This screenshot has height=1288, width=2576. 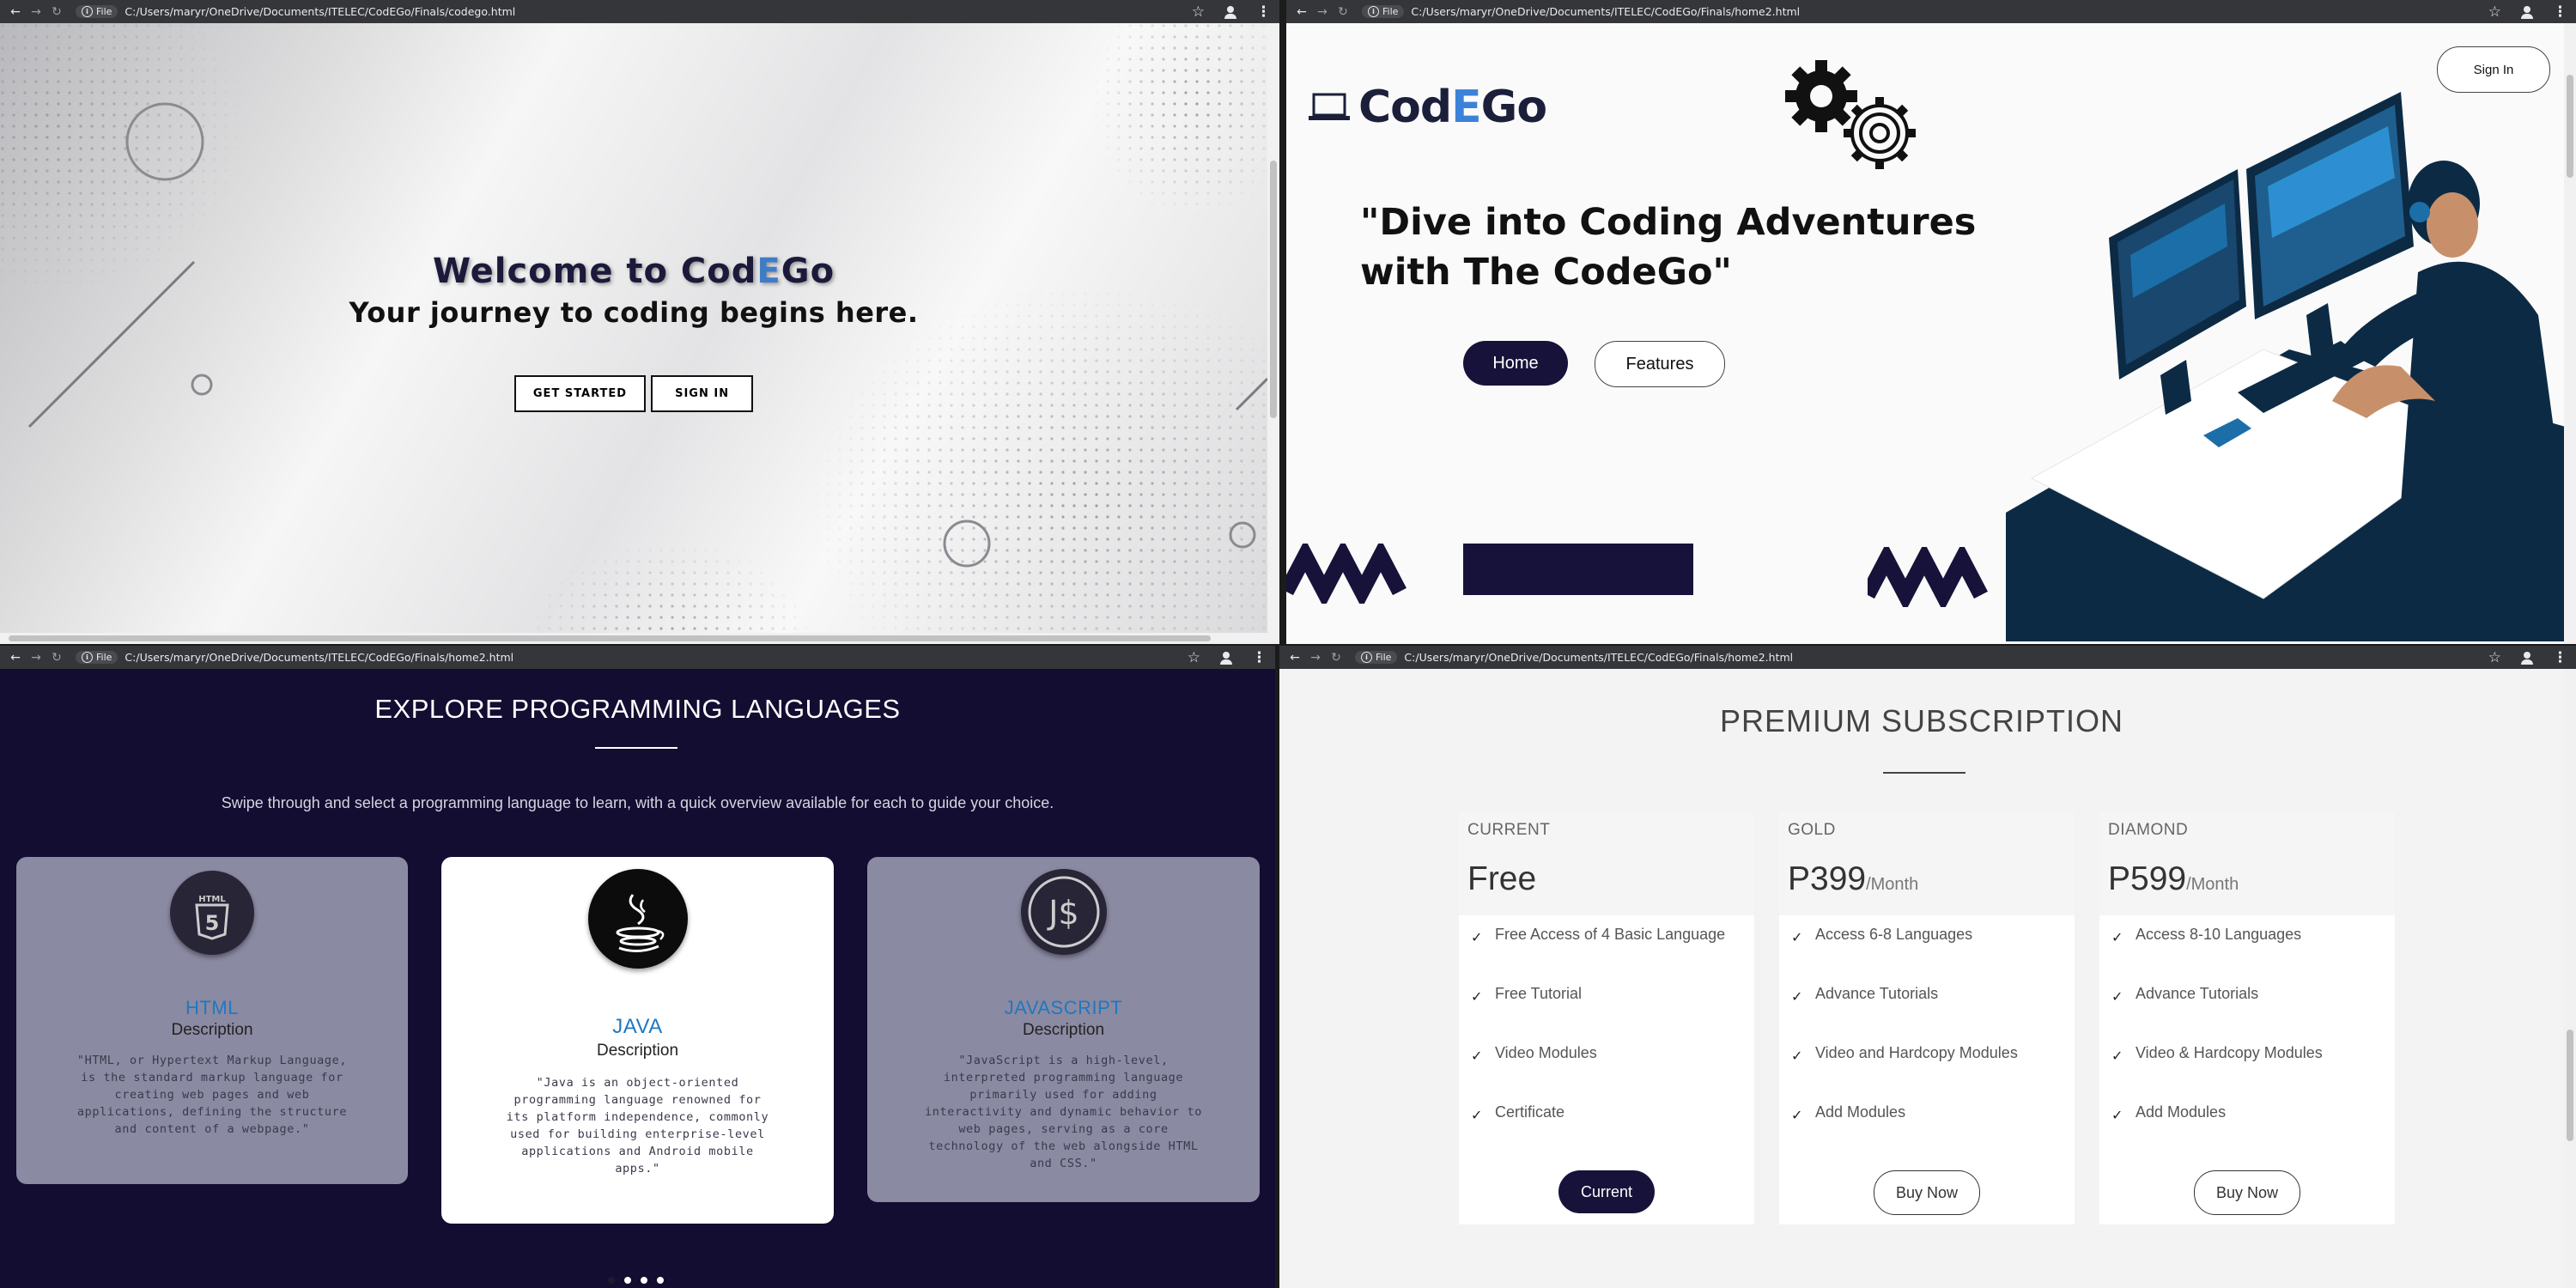 What do you see at coordinates (212, 1007) in the screenshot?
I see `card-title: HTML` at bounding box center [212, 1007].